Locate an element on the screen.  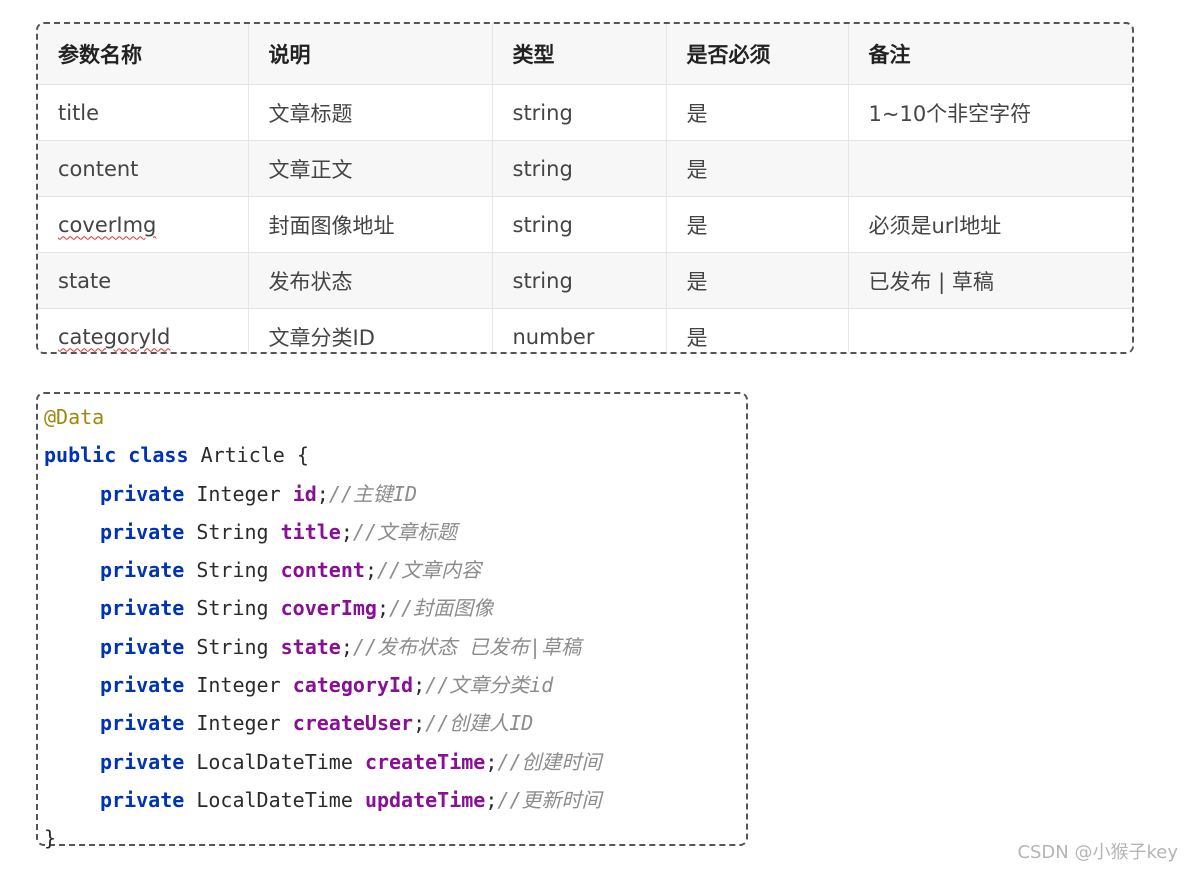
cell-remarks: 已发布 | 草稿 is located at coordinates (989, 280).